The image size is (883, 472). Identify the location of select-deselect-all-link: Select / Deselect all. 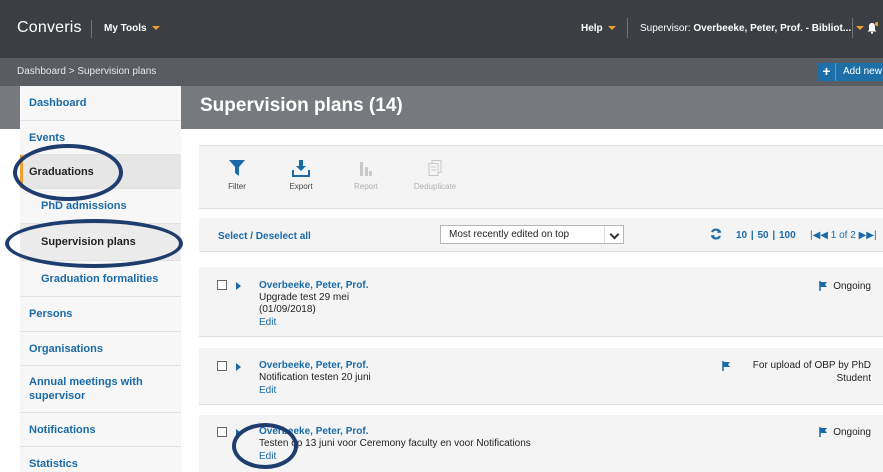
(264, 236).